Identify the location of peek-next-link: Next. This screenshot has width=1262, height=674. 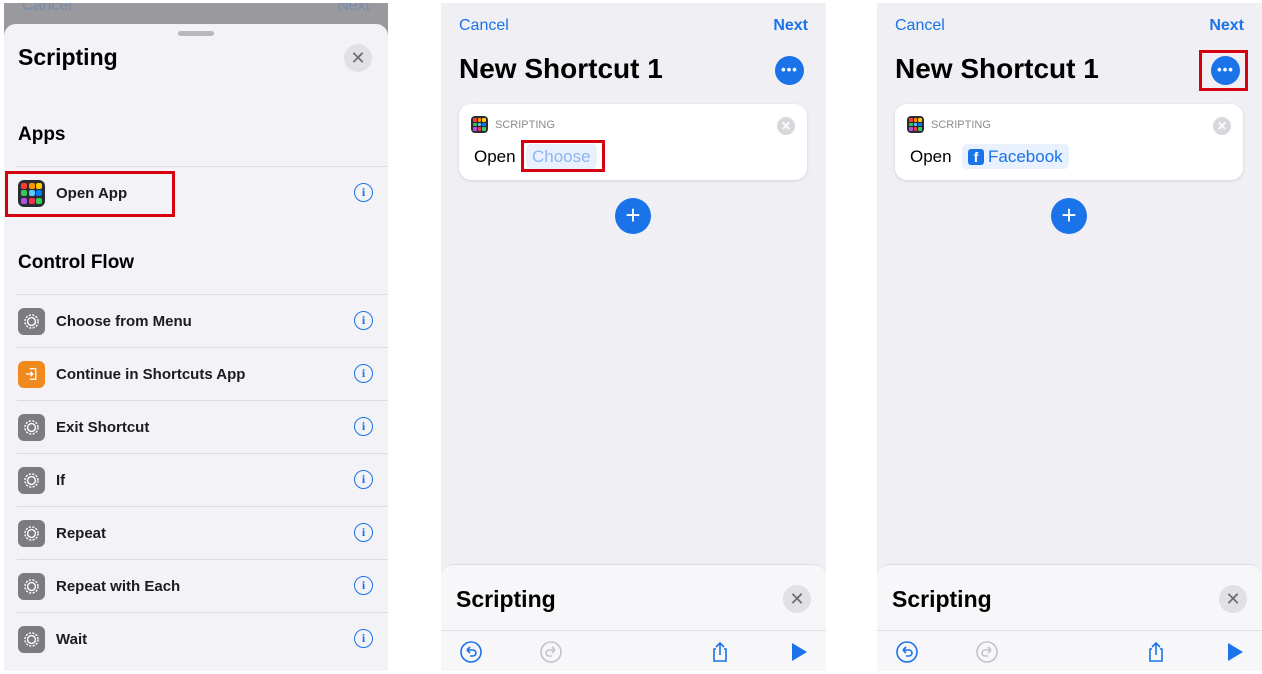
(353, 8).